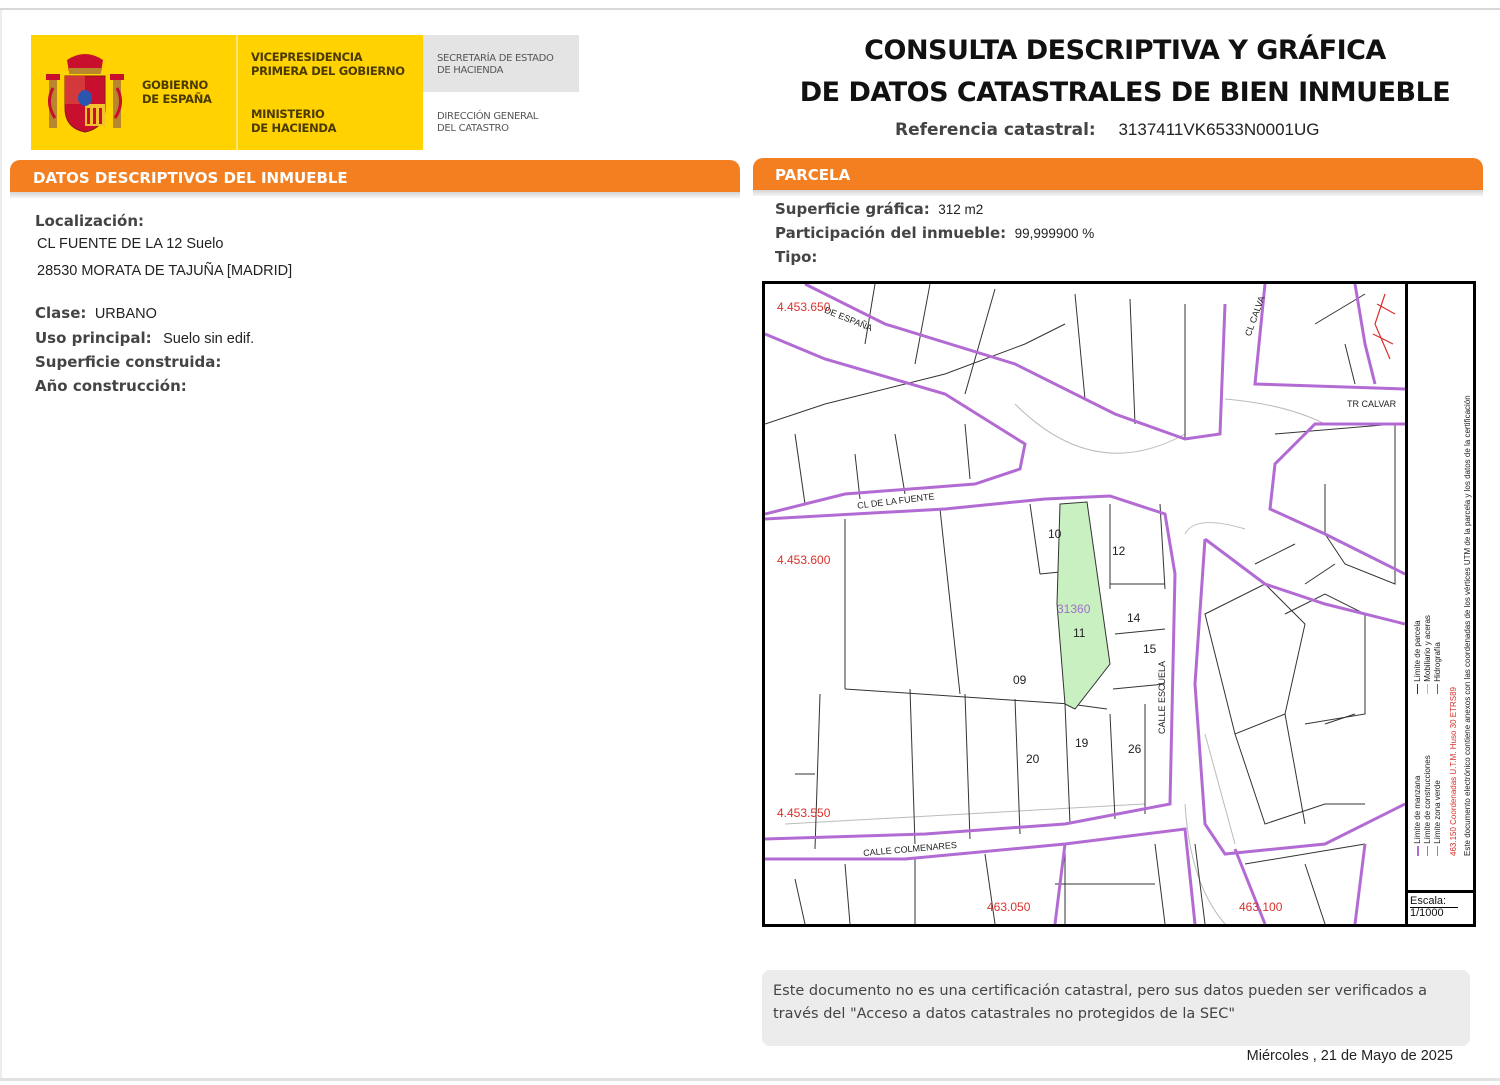  Describe the element at coordinates (488, 116) in the screenshot. I see `logo-direccion-line1: DIRECCIÓN GENERAL` at that location.